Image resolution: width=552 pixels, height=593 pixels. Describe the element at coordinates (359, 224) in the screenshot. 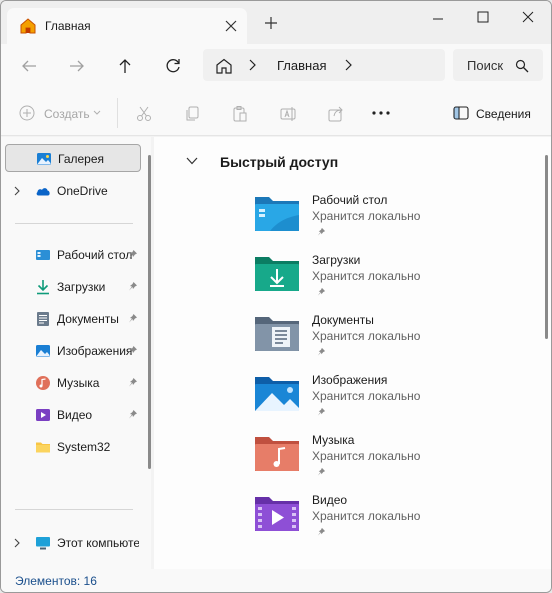

I see `quick-access-item: Рабочий стол Хранится локально` at that location.